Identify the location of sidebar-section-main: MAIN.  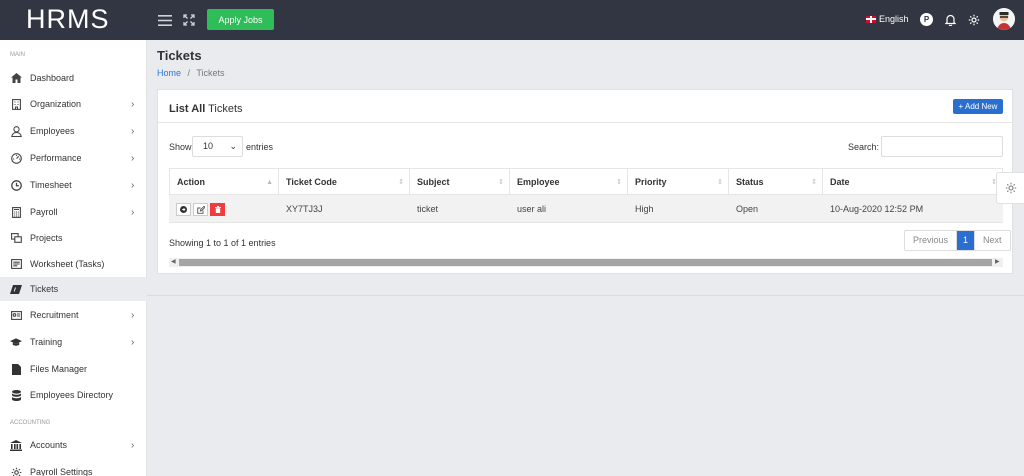
(17, 55).